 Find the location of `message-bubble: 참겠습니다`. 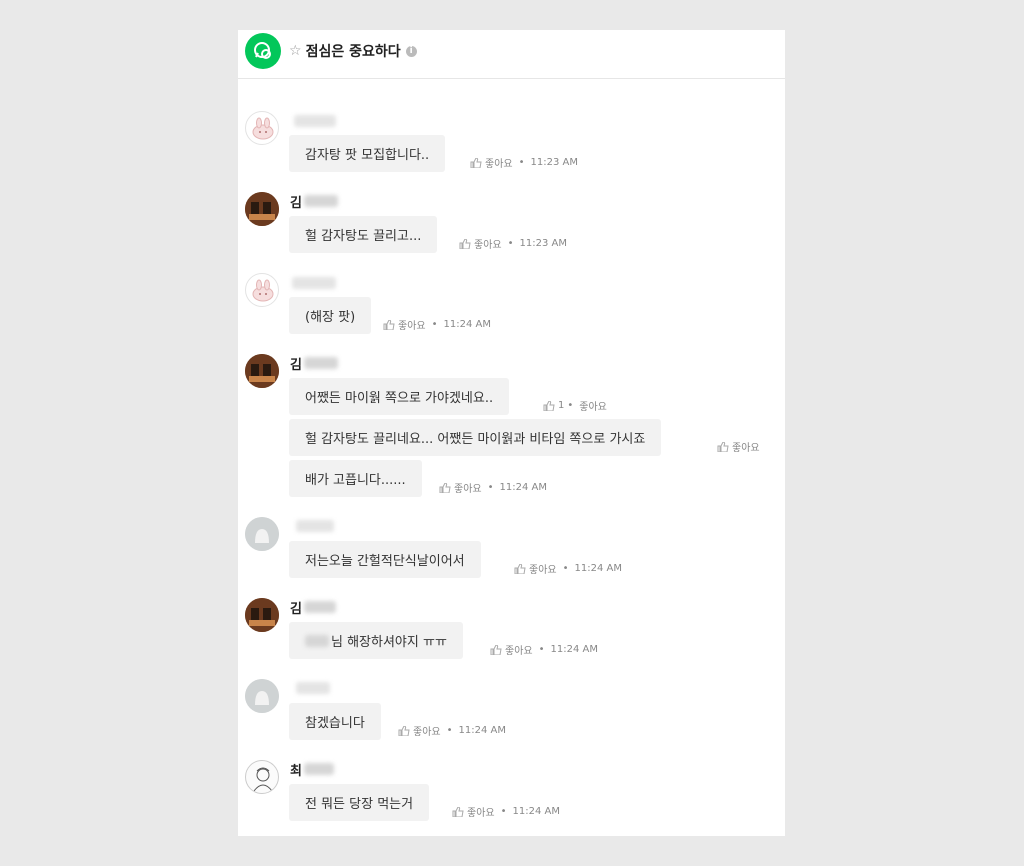

message-bubble: 참겠습니다 is located at coordinates (335, 721).